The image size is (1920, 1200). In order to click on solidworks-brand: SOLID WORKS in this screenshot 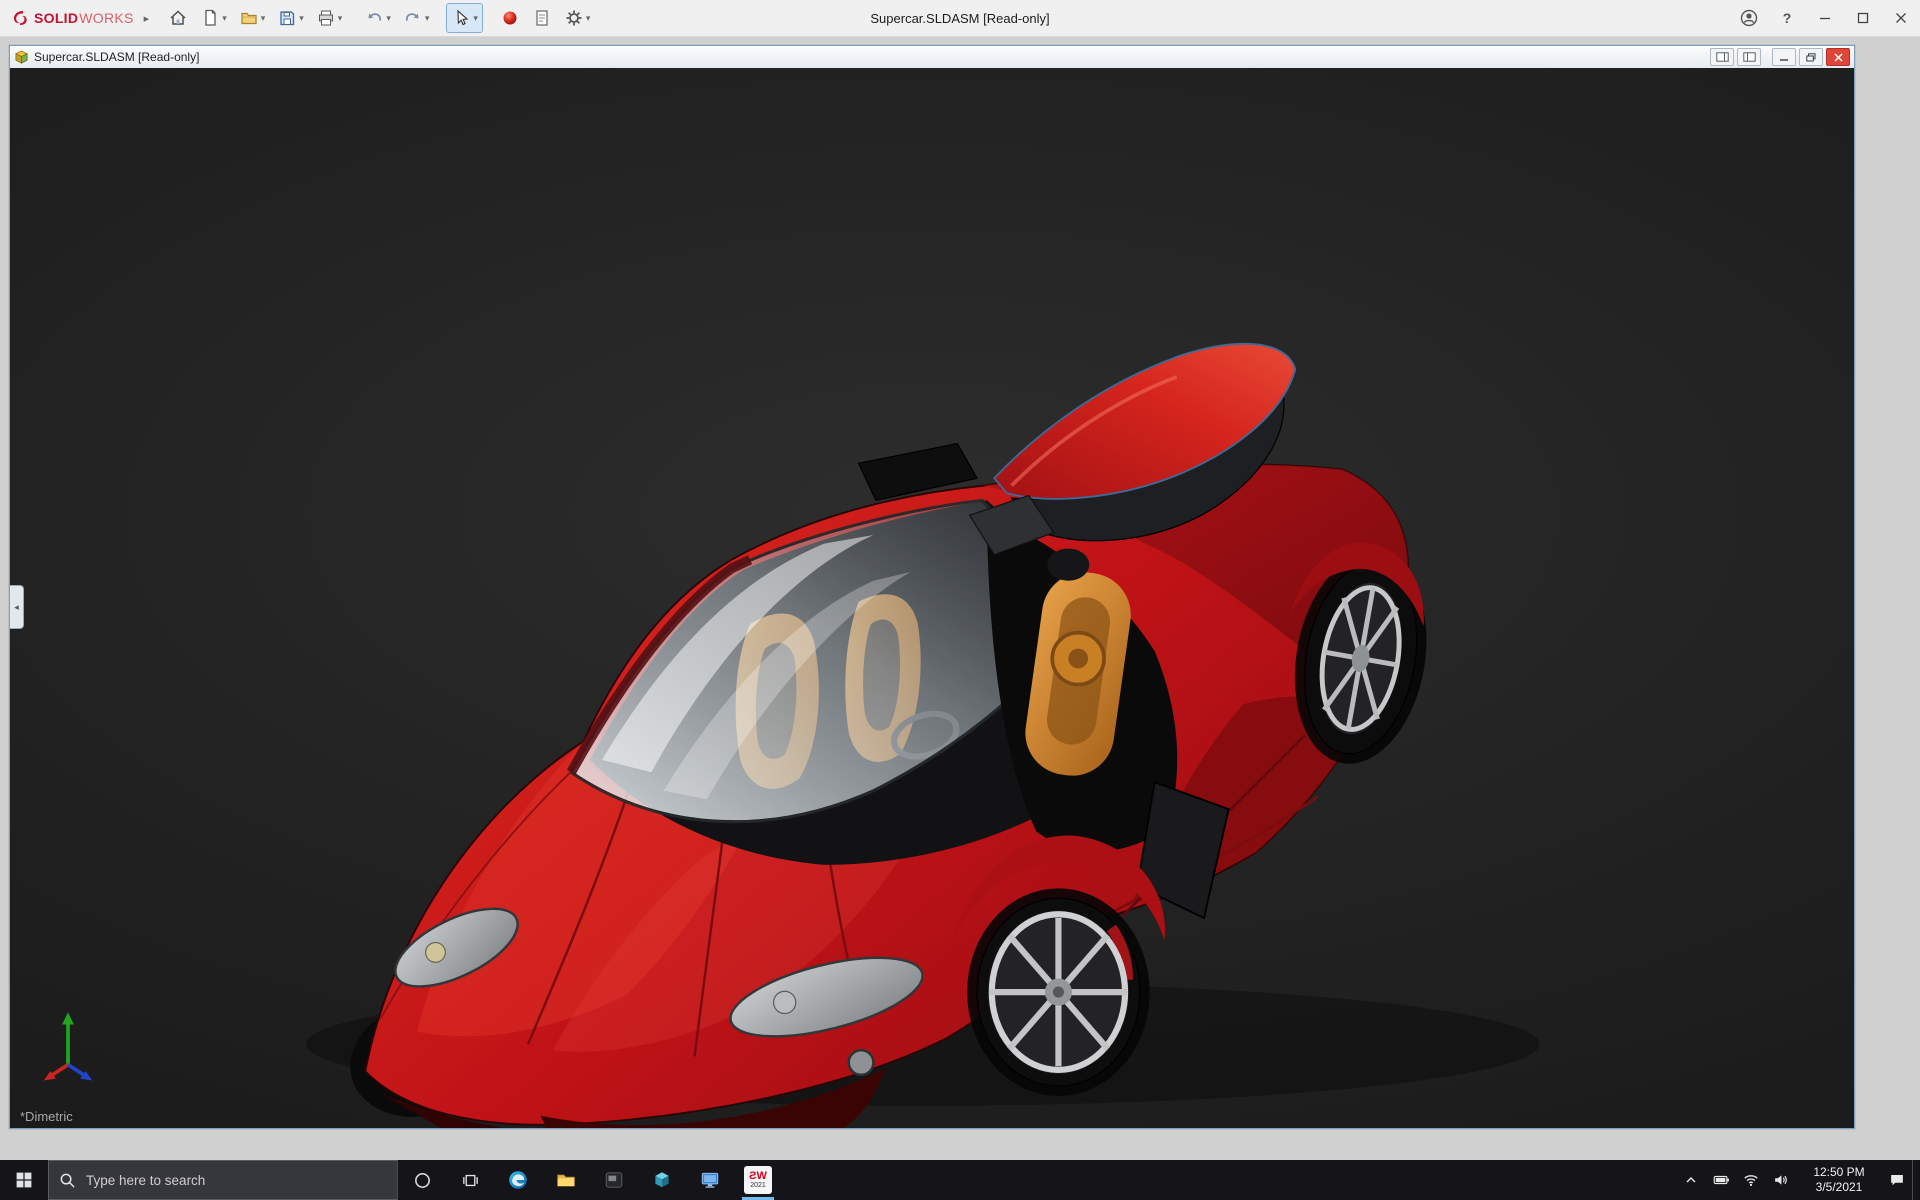, I will do `click(70, 18)`.